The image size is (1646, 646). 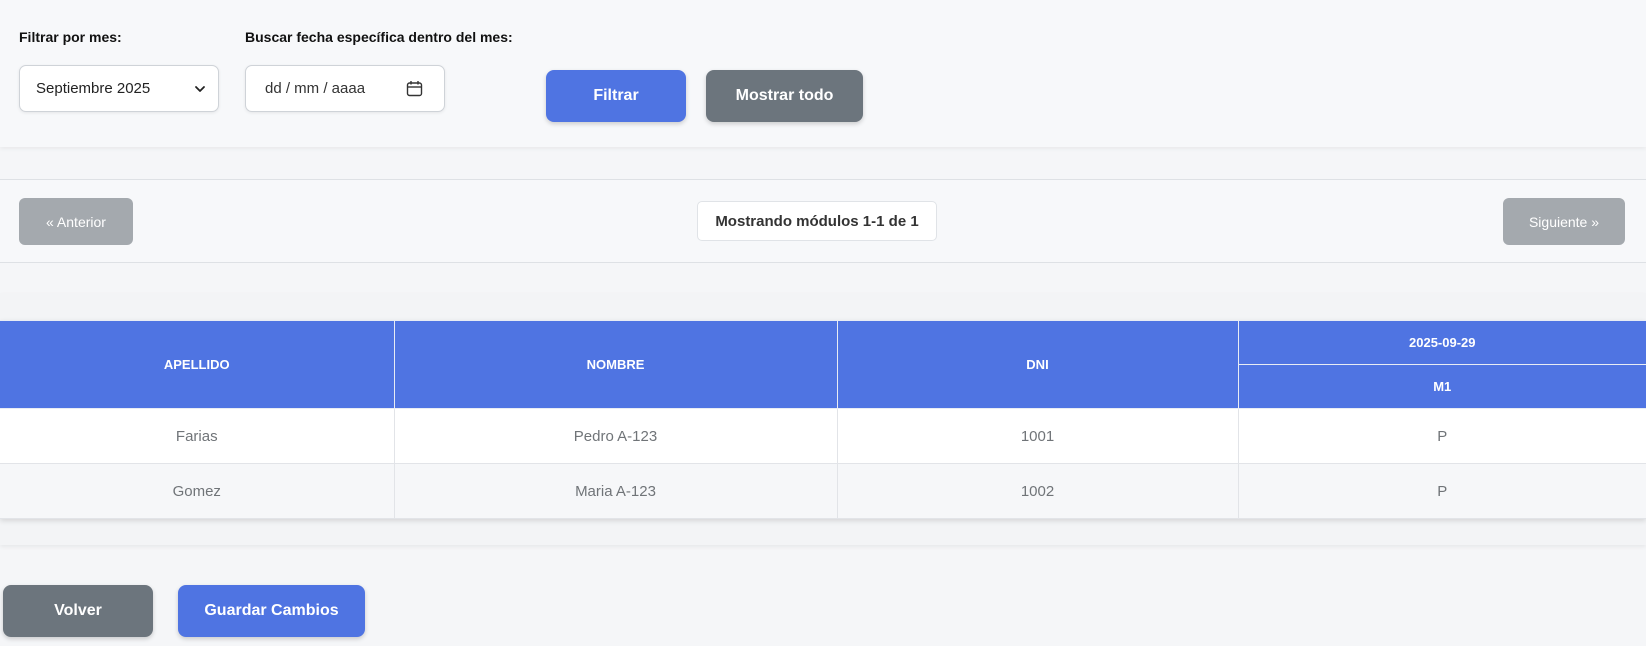 I want to click on month-select: Septiembre 2025, so click(x=119, y=88).